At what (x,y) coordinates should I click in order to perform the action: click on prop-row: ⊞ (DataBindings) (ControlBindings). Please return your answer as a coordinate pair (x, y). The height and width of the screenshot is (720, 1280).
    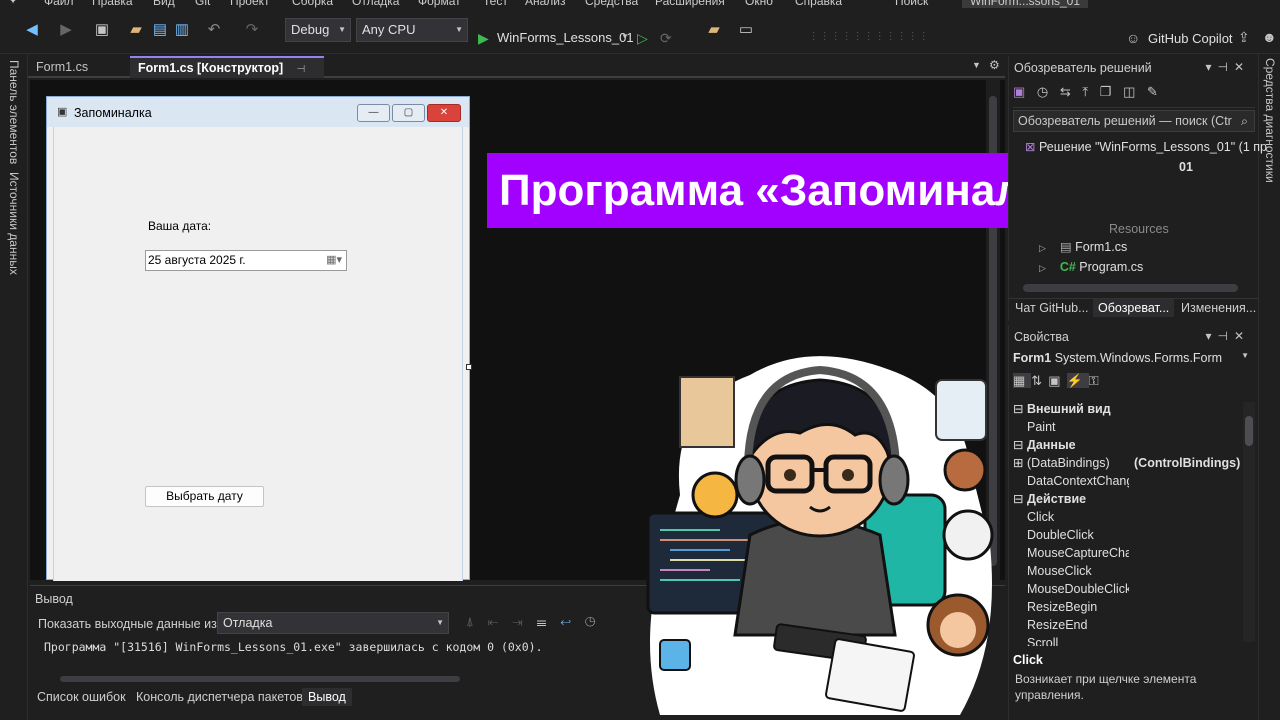
    Looking at the image, I should click on (1128, 463).